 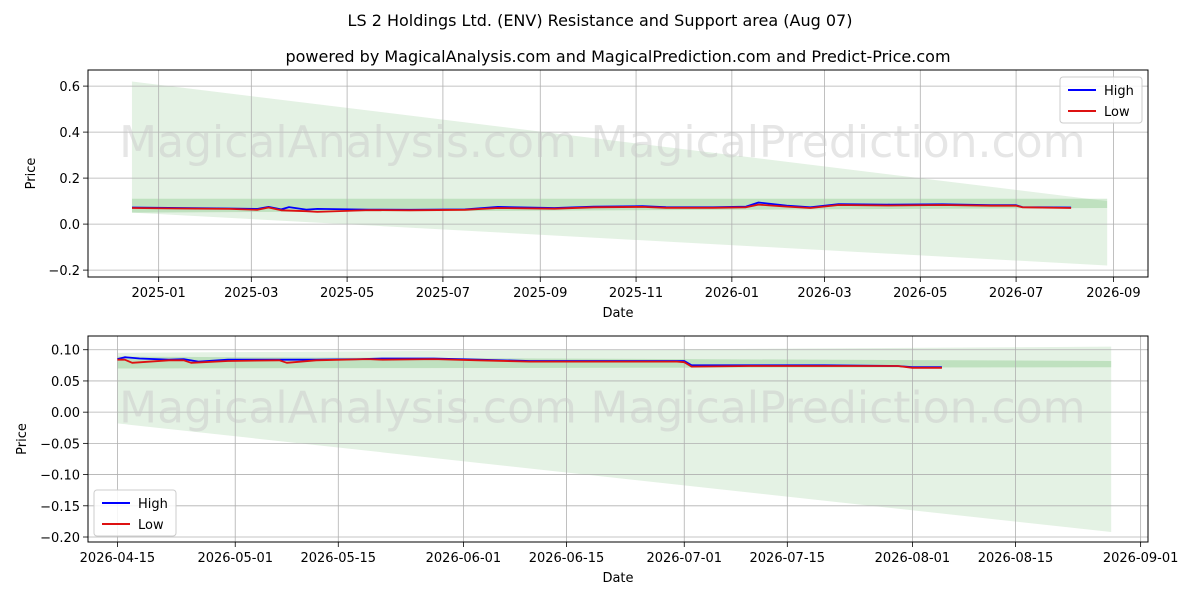 I want to click on x-tick-label: 2025-01, so click(x=159, y=293).